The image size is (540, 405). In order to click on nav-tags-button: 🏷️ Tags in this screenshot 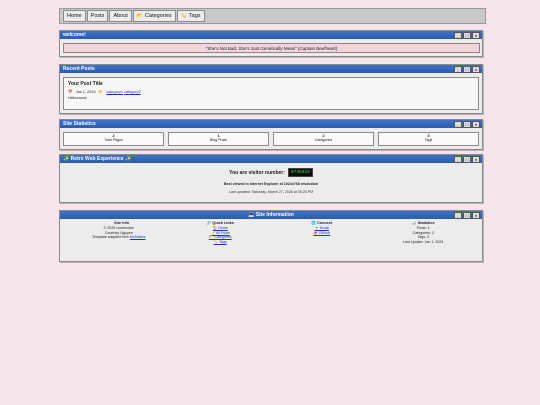, I will do `click(190, 16)`.